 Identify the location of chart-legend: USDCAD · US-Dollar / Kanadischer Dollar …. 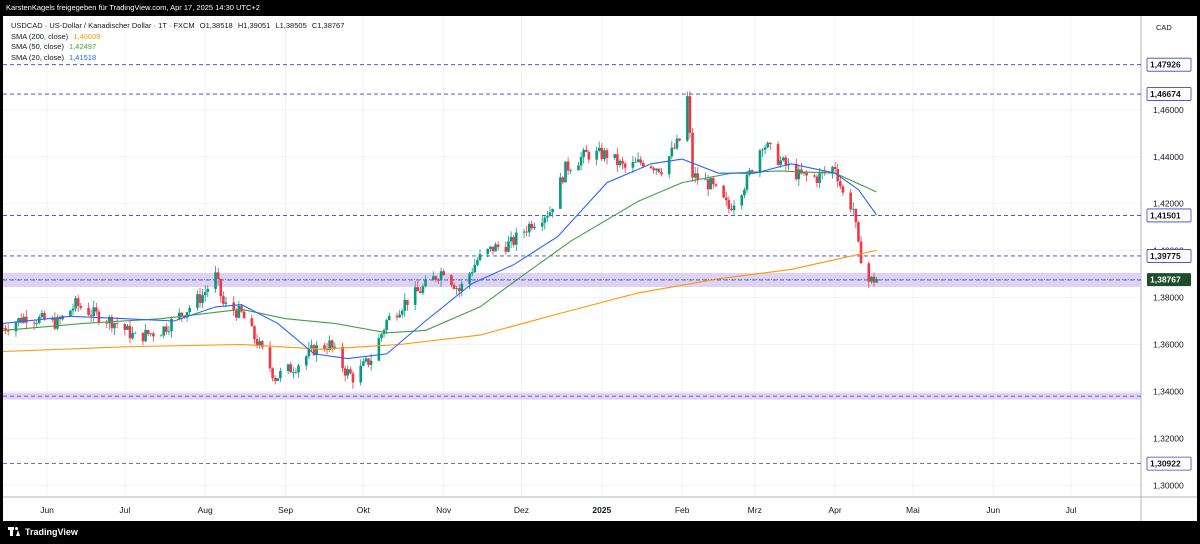
(177, 42).